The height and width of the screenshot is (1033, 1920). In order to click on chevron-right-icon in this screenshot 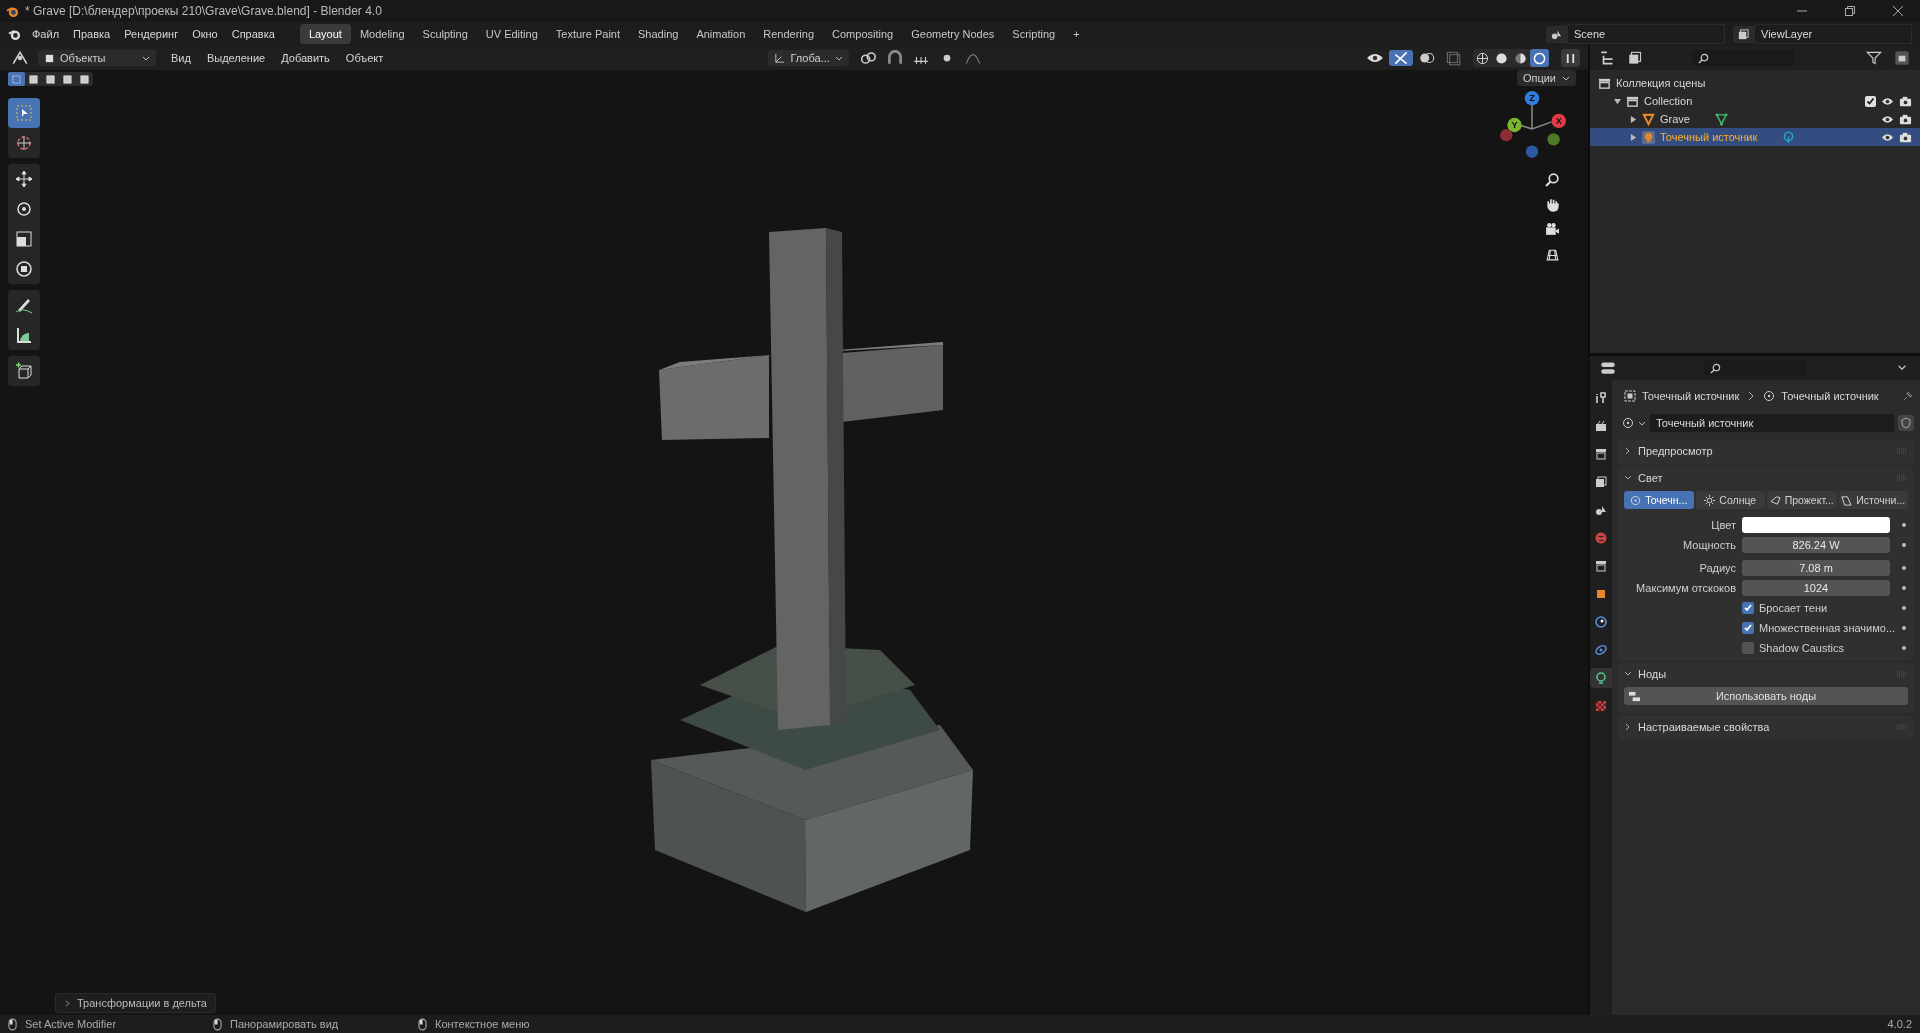, I will do `click(1628, 727)`.